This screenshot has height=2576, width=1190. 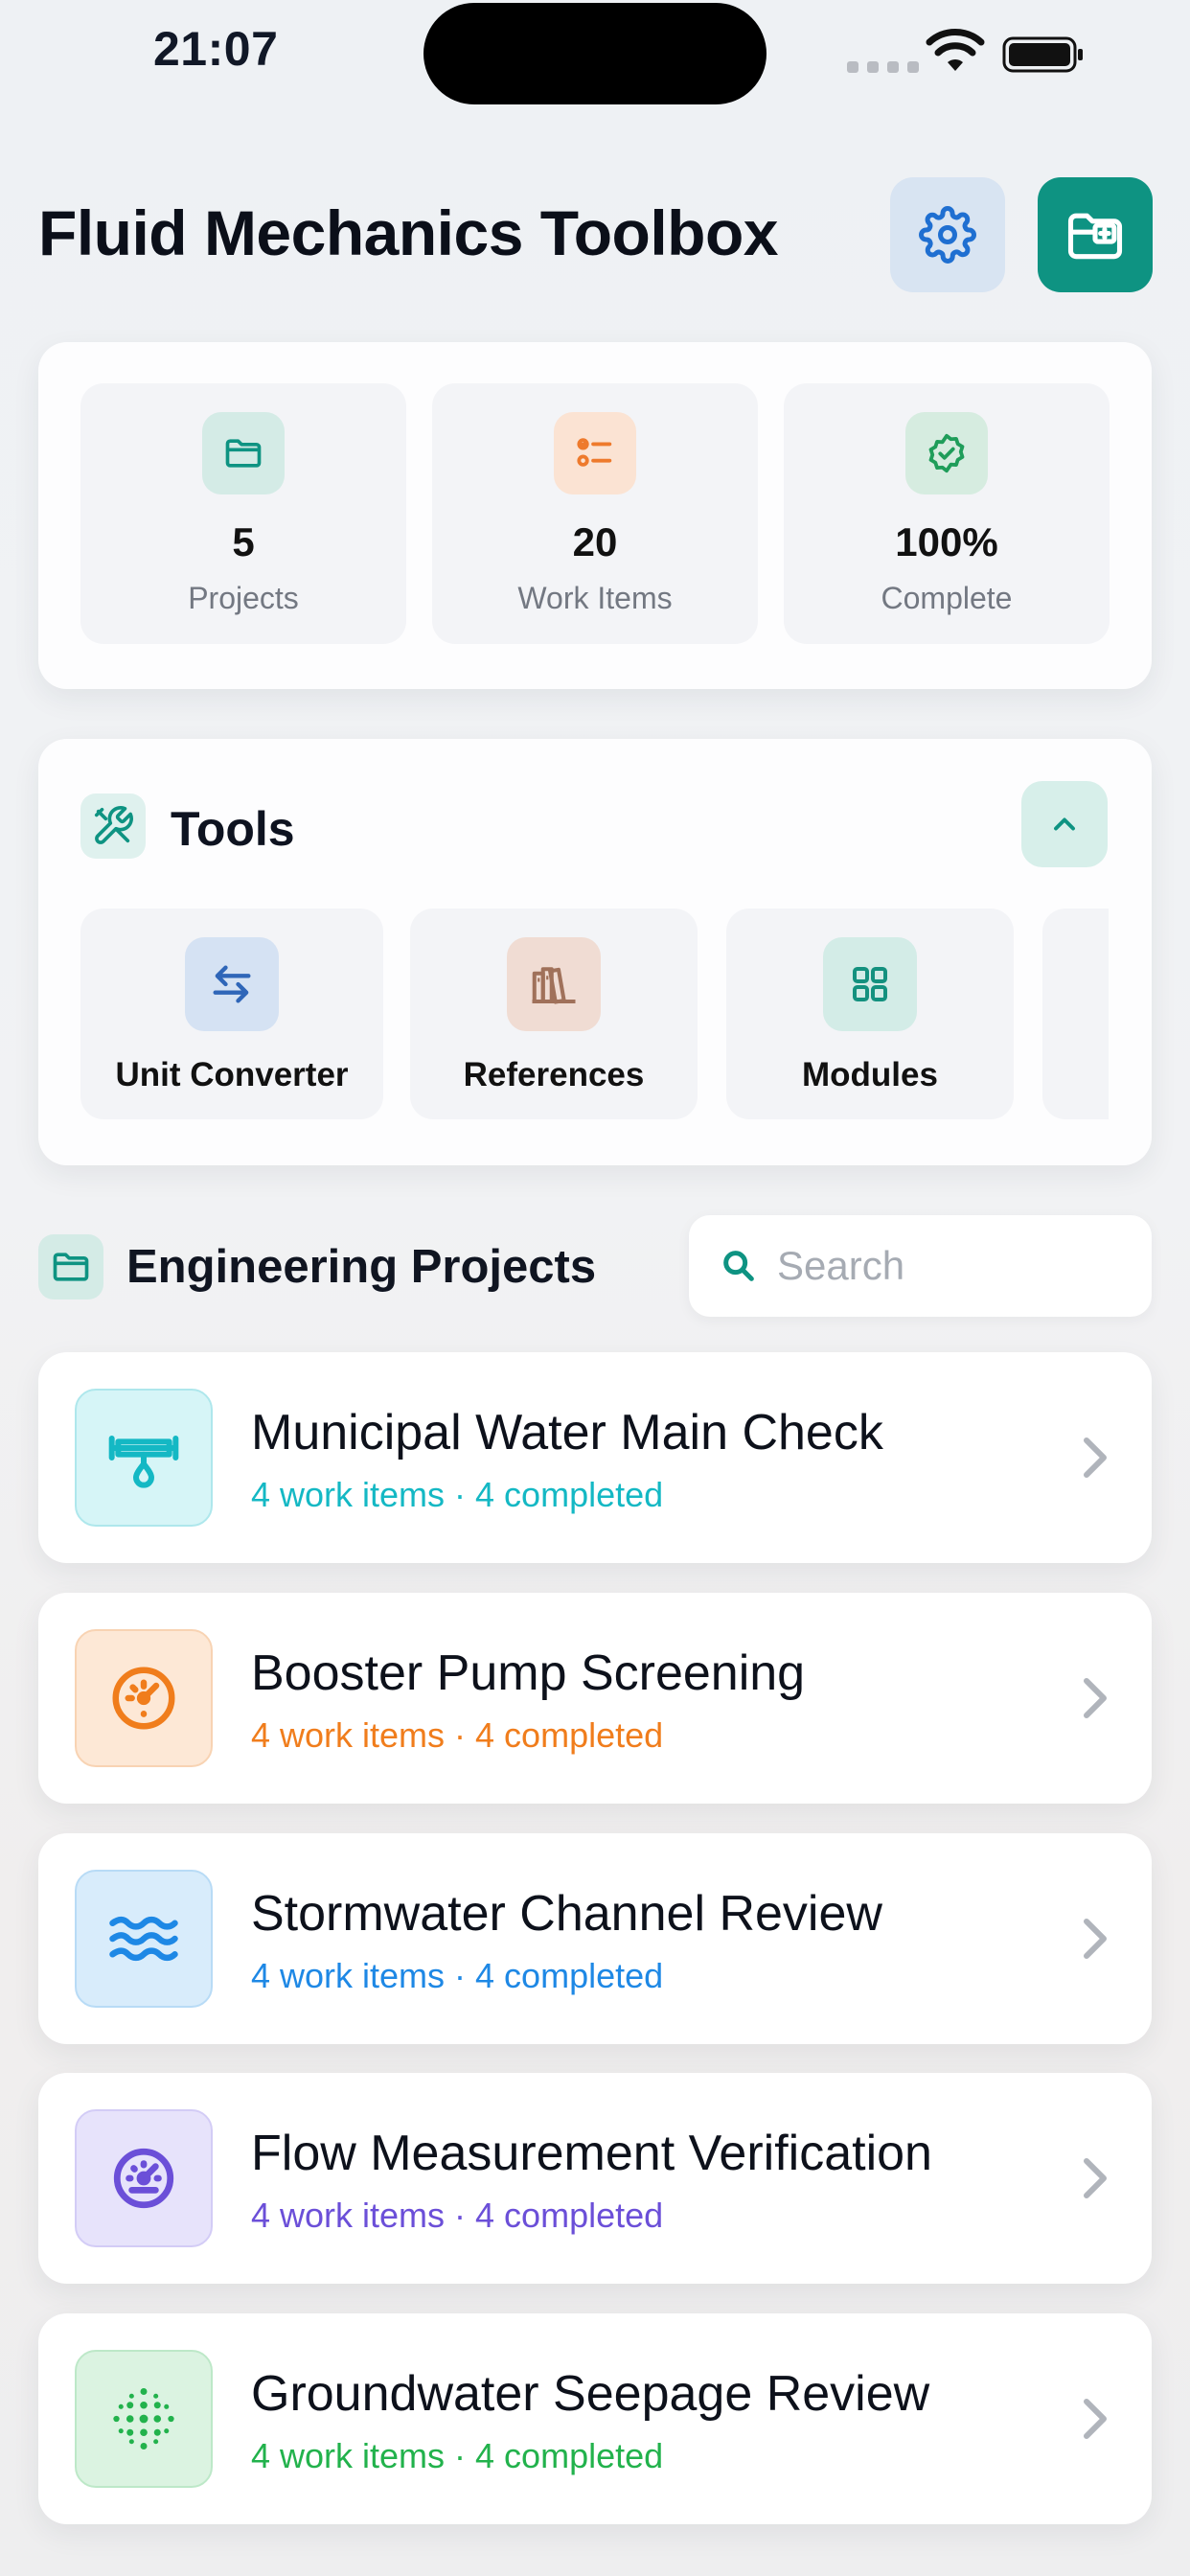 I want to click on add-project-button, so click(x=1096, y=234).